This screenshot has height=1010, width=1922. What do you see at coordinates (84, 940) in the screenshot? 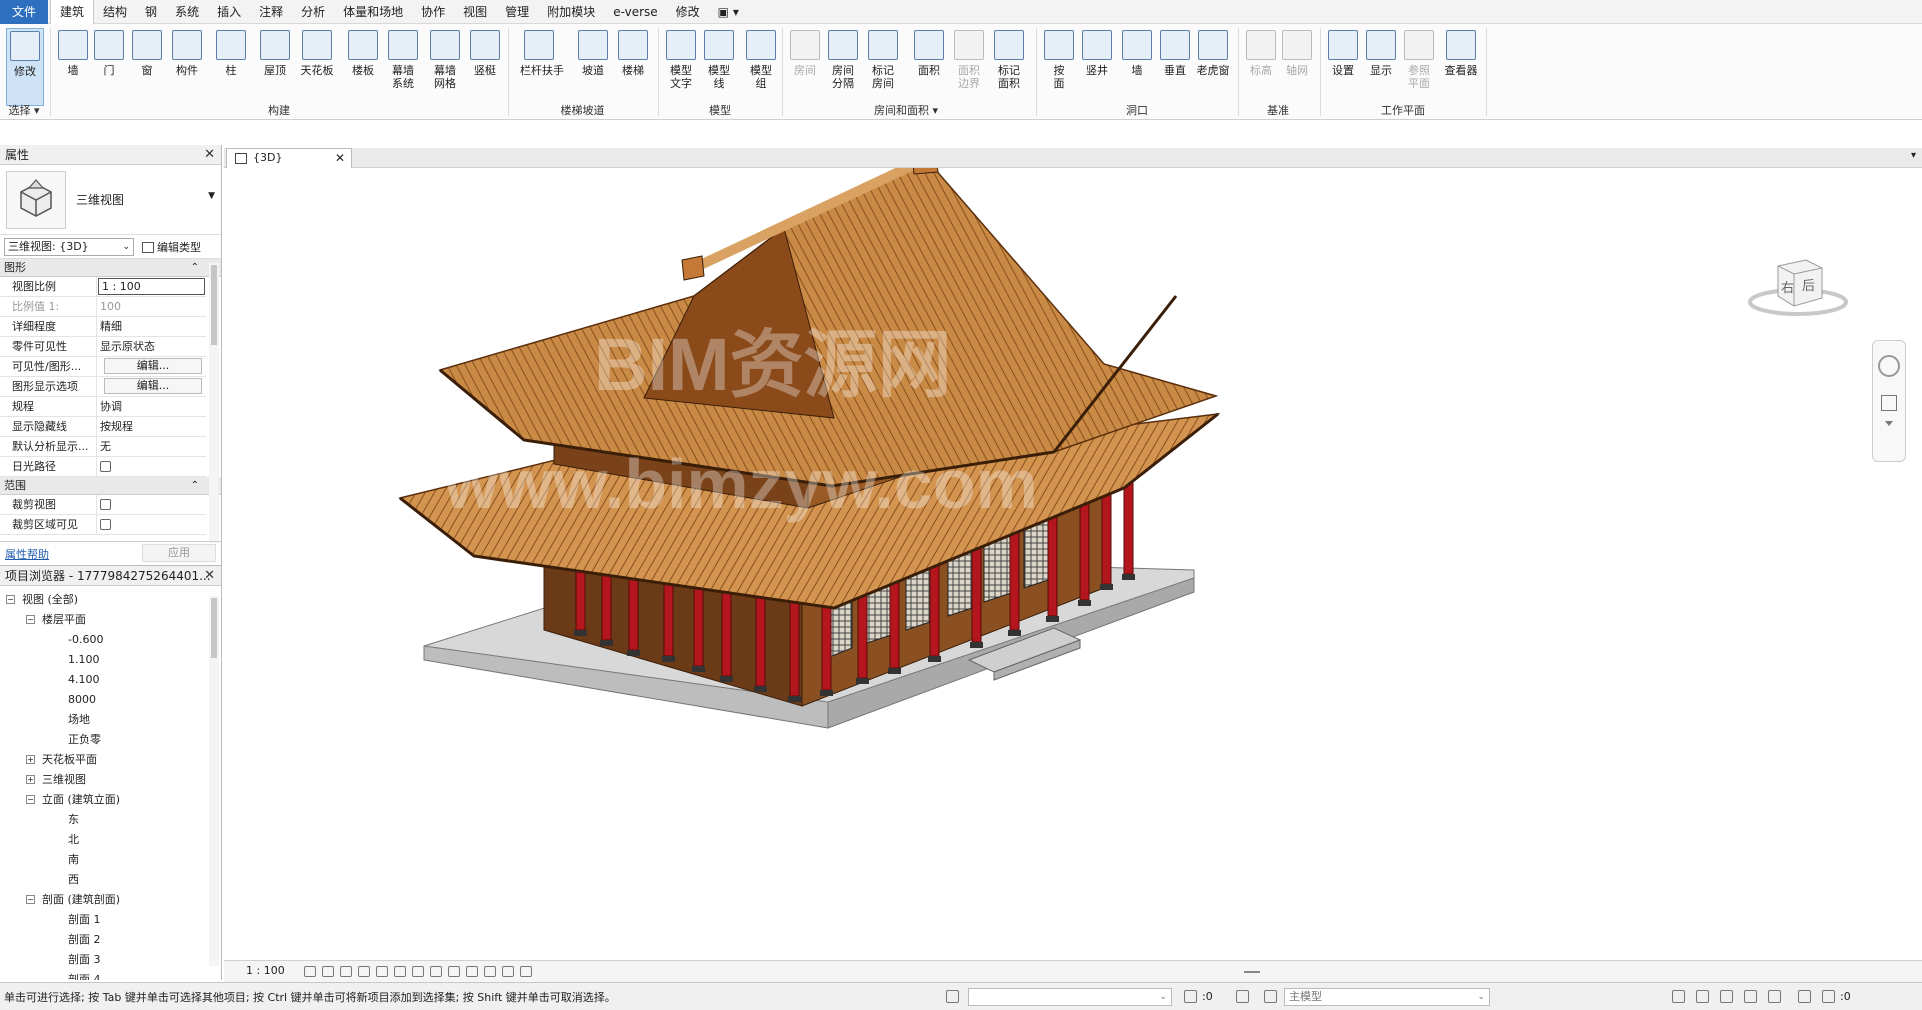
I see `tree-item: 剖面 2` at bounding box center [84, 940].